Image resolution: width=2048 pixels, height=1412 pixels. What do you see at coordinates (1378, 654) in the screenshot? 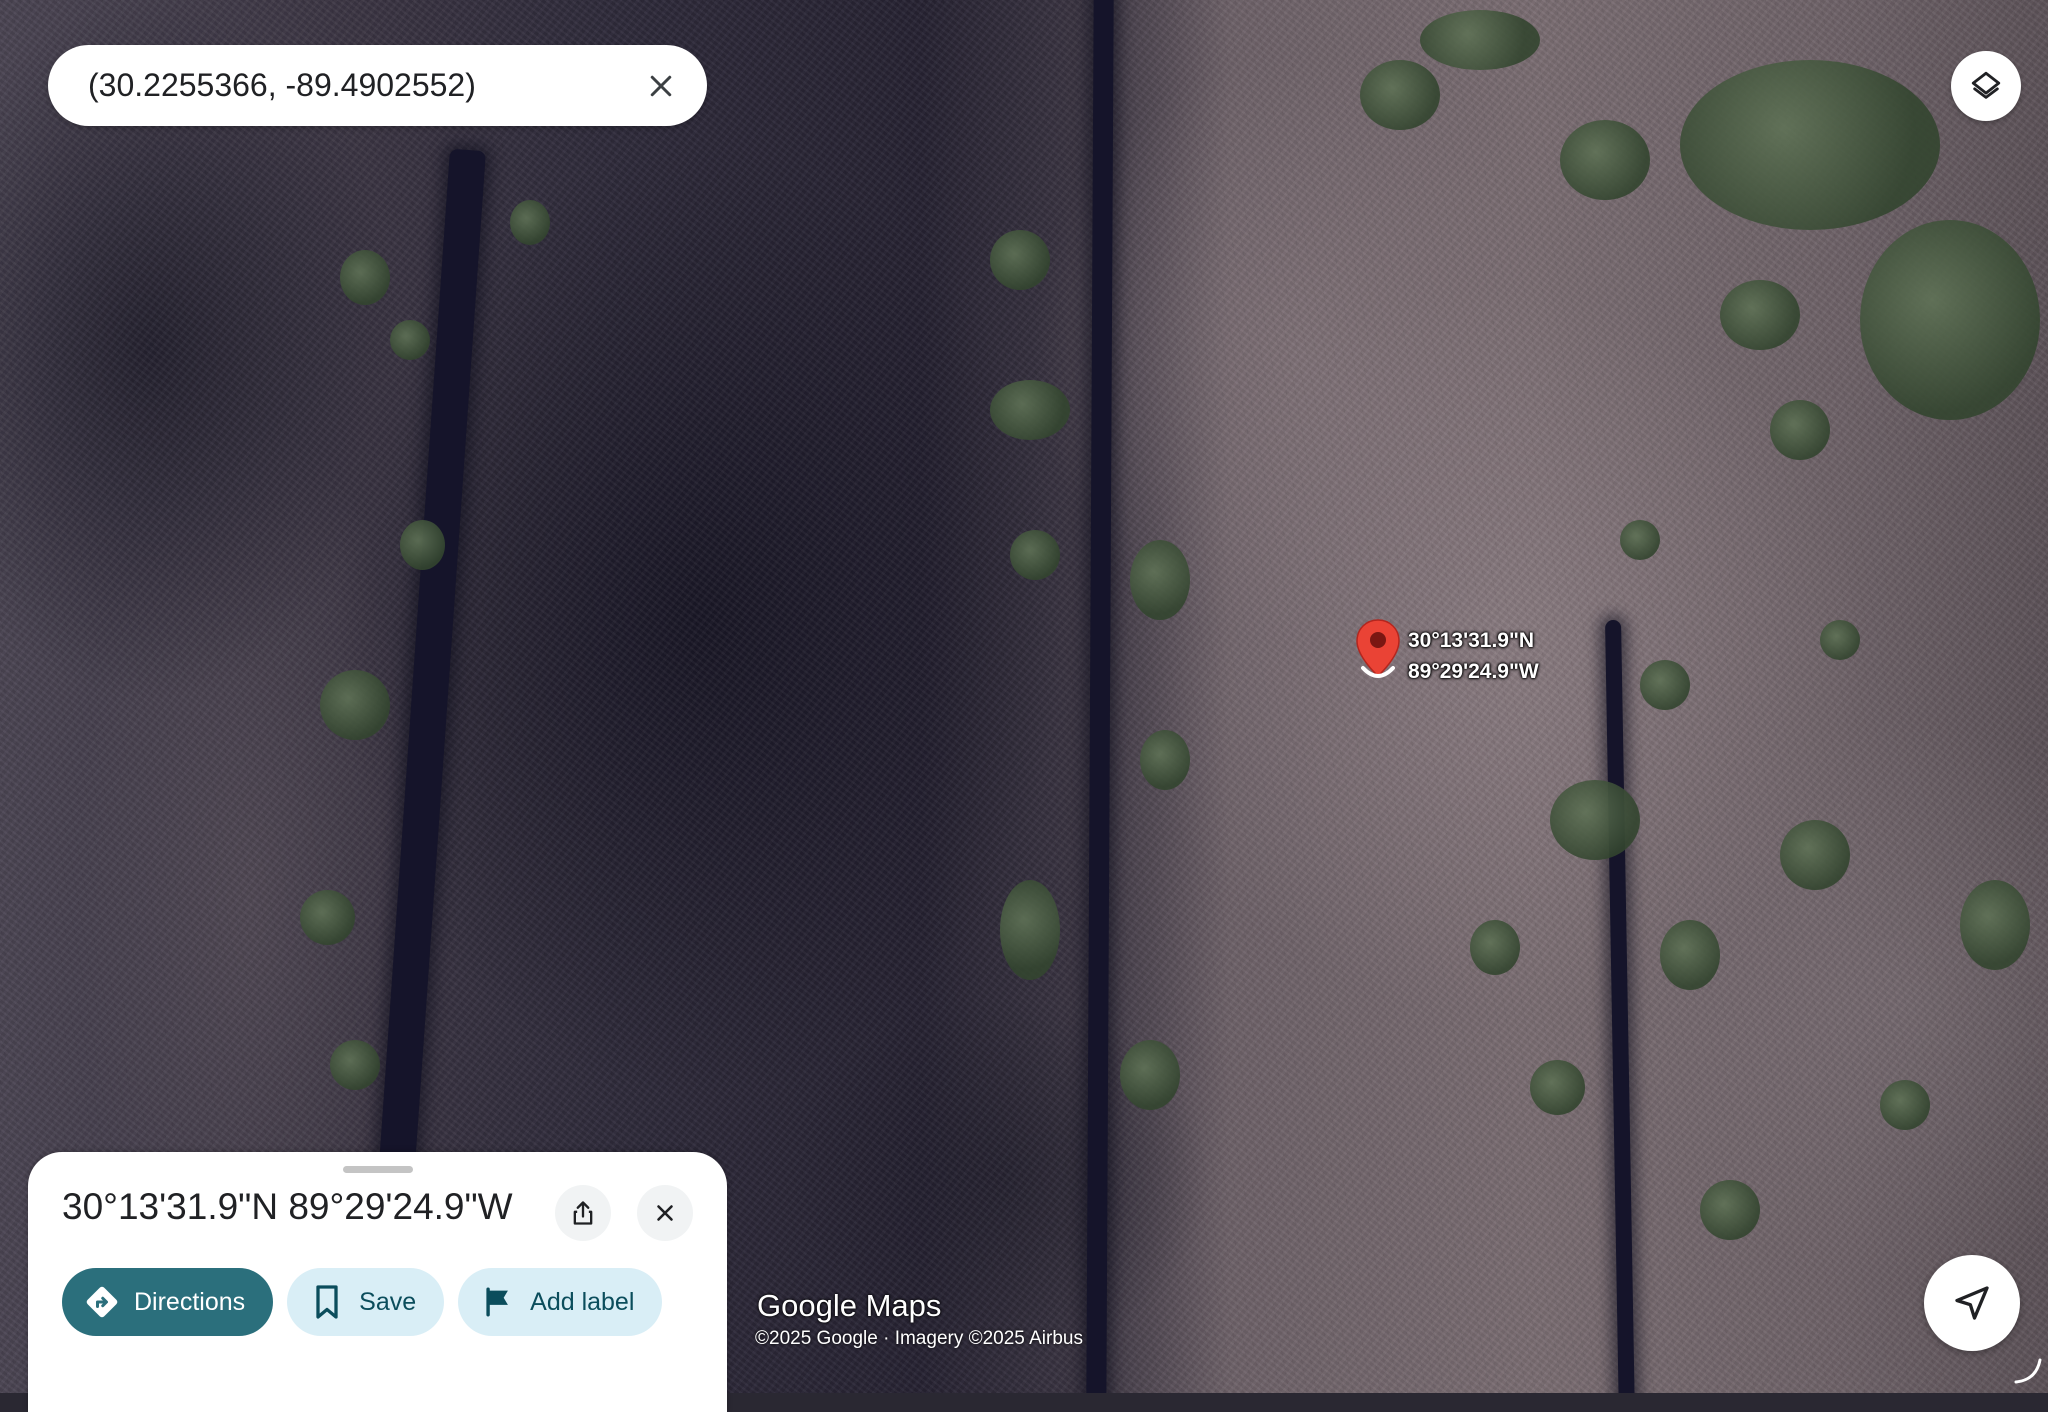
I see `location-pin-icon` at bounding box center [1378, 654].